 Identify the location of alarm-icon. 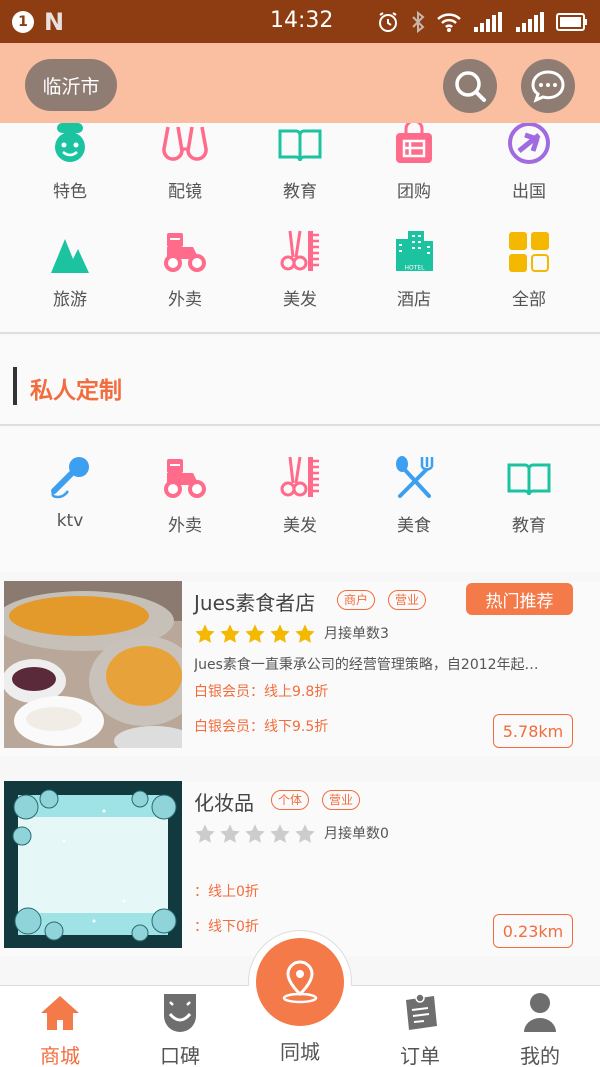
(388, 22).